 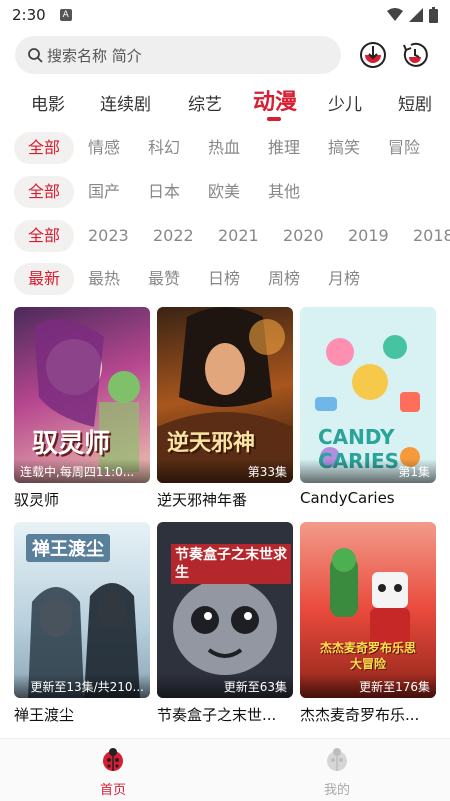 I want to click on sort-monthly: 月榜, so click(x=344, y=279).